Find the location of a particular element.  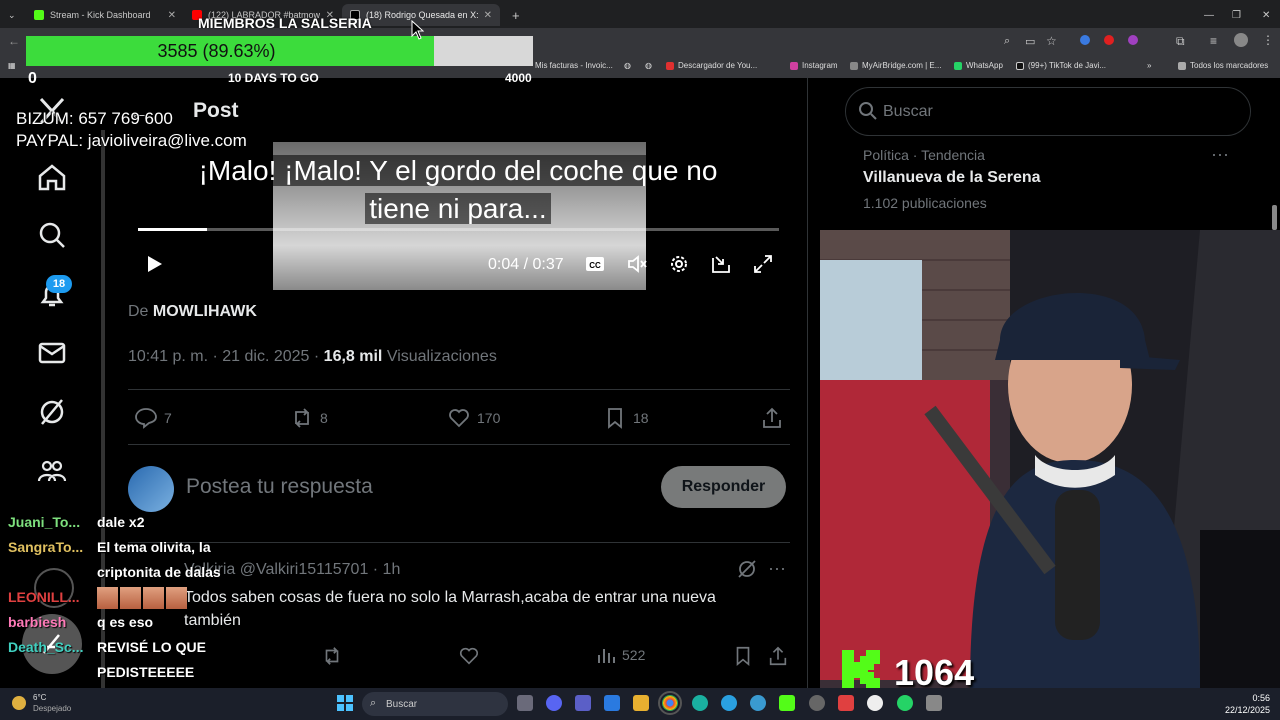

views-action: 522 is located at coordinates (620, 655).